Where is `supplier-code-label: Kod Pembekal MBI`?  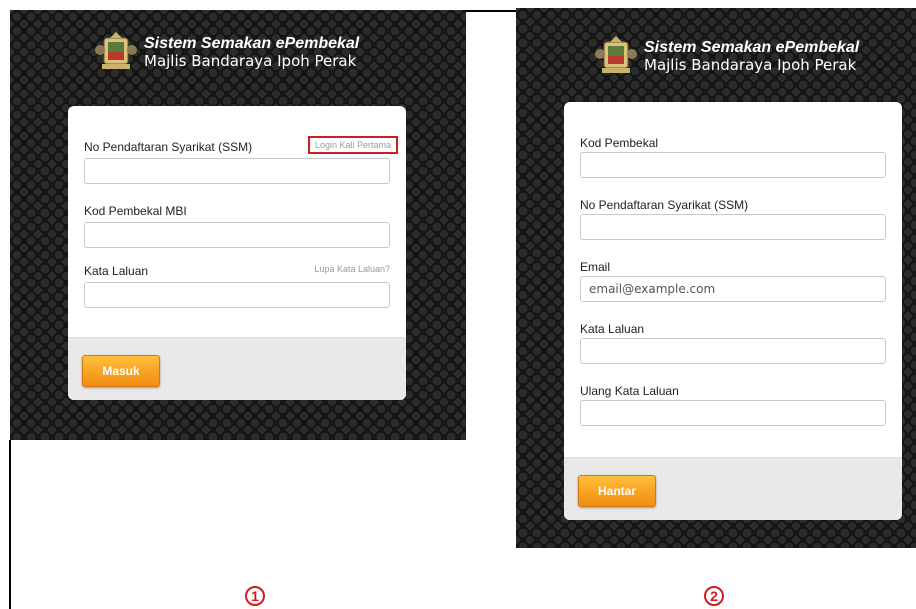 supplier-code-label: Kod Pembekal MBI is located at coordinates (135, 211).